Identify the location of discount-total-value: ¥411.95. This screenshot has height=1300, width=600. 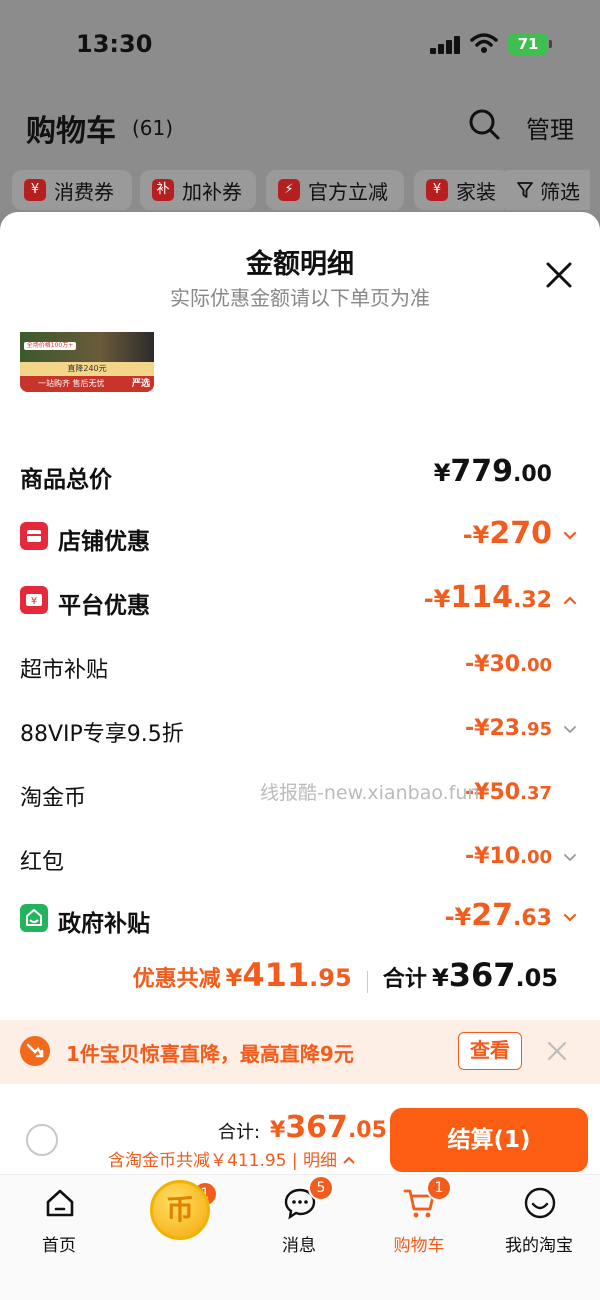
(288, 975).